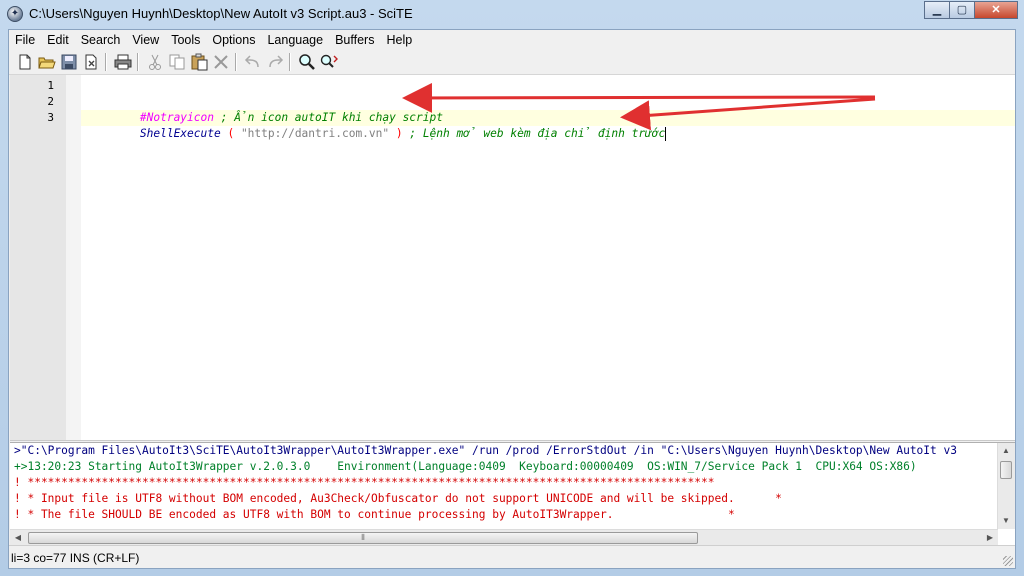  What do you see at coordinates (75, 558) in the screenshot?
I see `status-text: li=3 co=77 INS (CR+LF)` at bounding box center [75, 558].